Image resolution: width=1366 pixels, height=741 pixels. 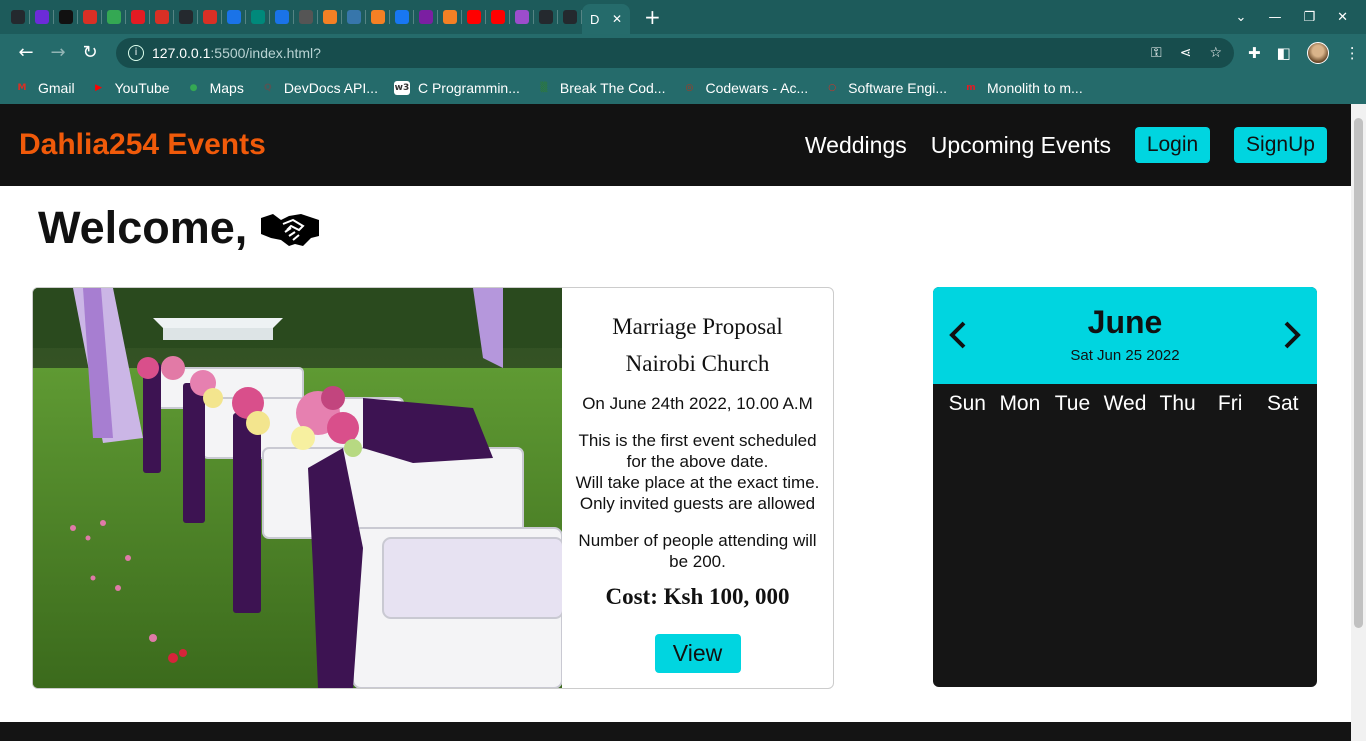 I want to click on forward-arrow-icon: →, so click(x=58, y=53).